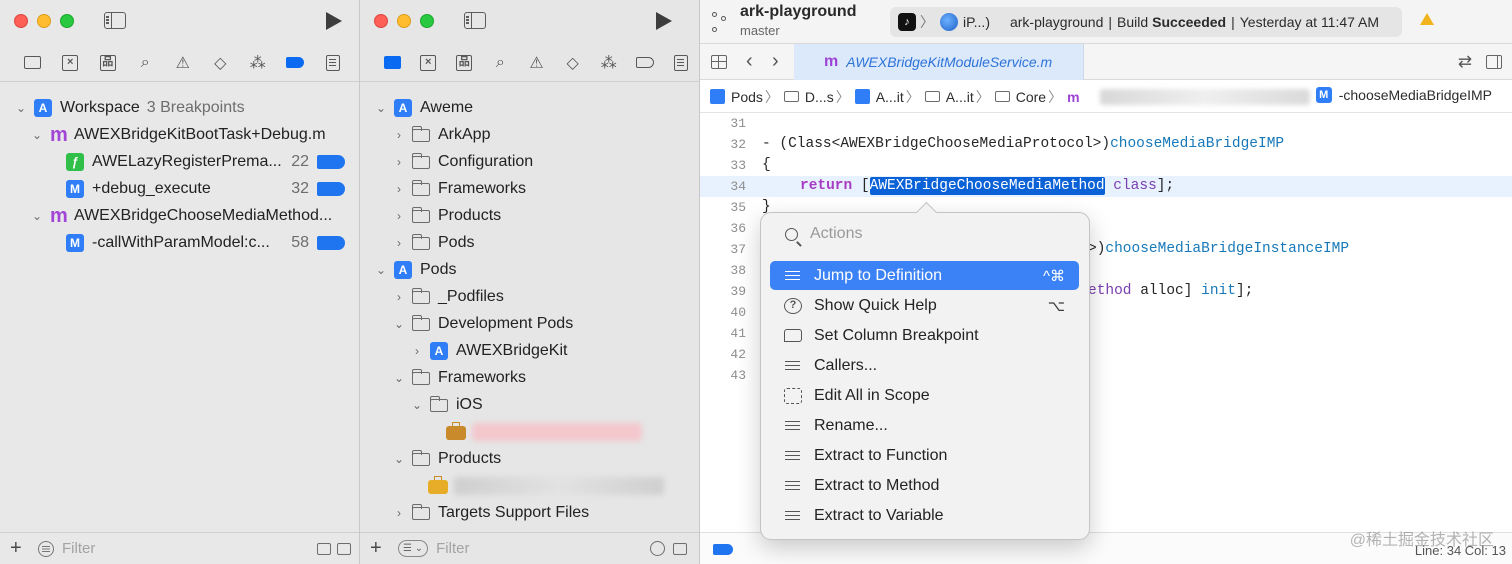 The image size is (1512, 564). Describe the element at coordinates (529, 431) in the screenshot. I see `tree-item-framework-blurred` at that location.